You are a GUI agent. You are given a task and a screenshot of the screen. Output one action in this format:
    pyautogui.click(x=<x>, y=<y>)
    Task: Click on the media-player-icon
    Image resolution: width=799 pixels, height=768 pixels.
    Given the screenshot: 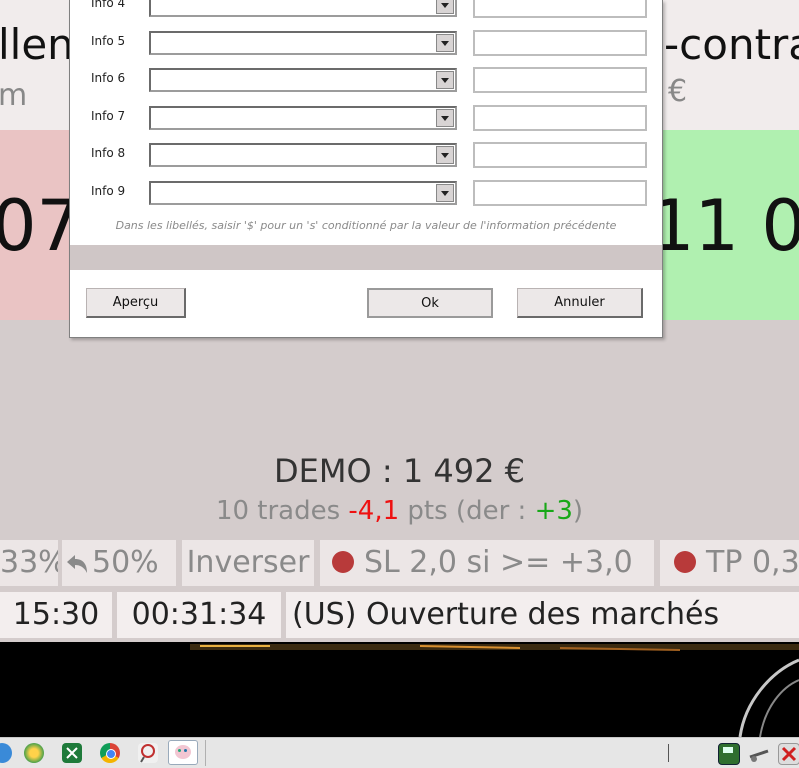 What is the action you would take?
    pyautogui.click(x=34, y=753)
    